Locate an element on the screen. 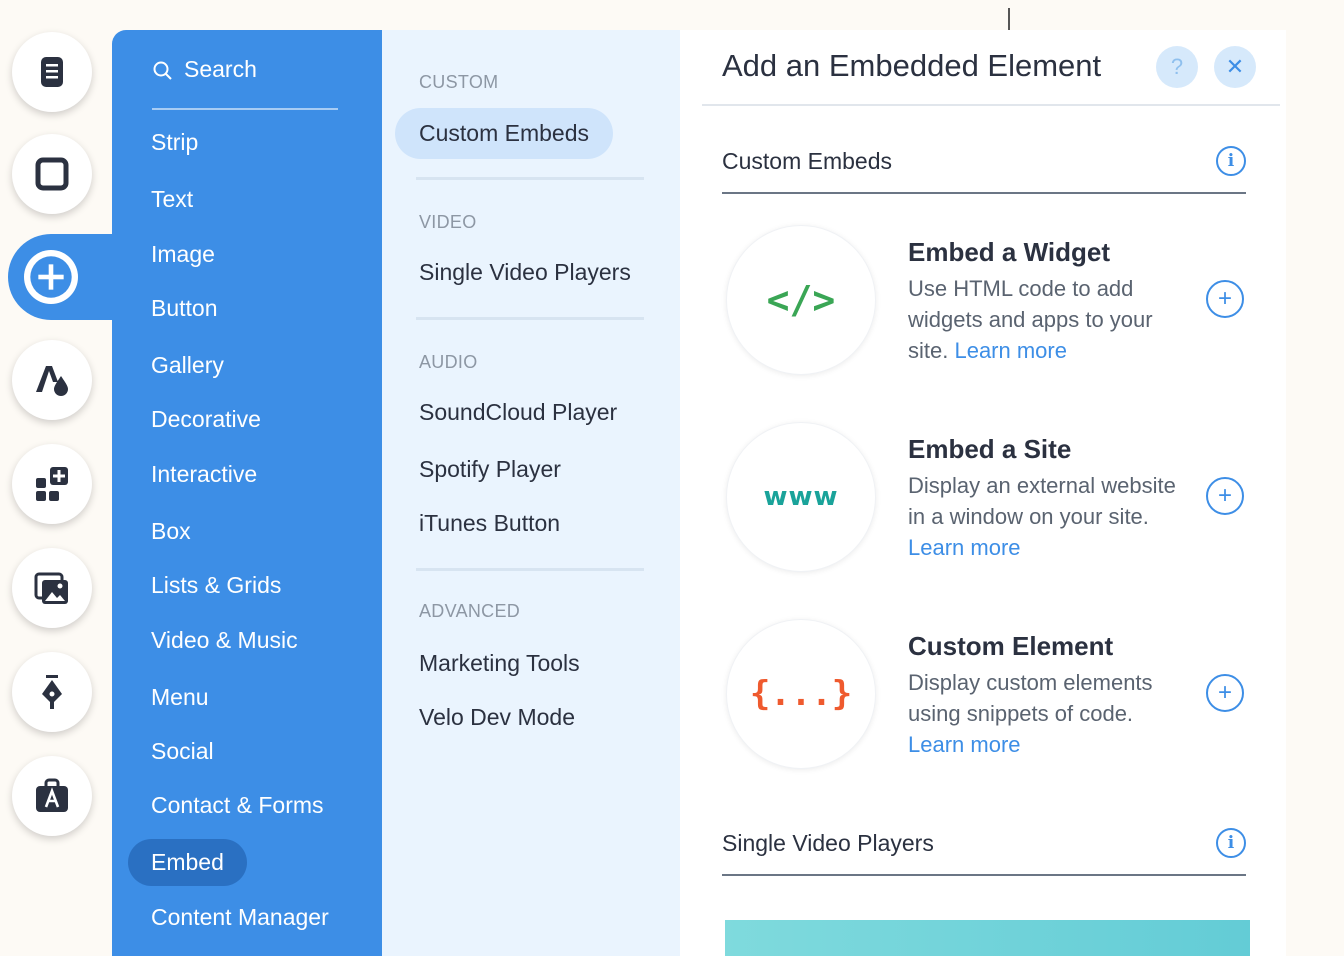  card-title: Embed a Widget is located at coordinates (1009, 252).